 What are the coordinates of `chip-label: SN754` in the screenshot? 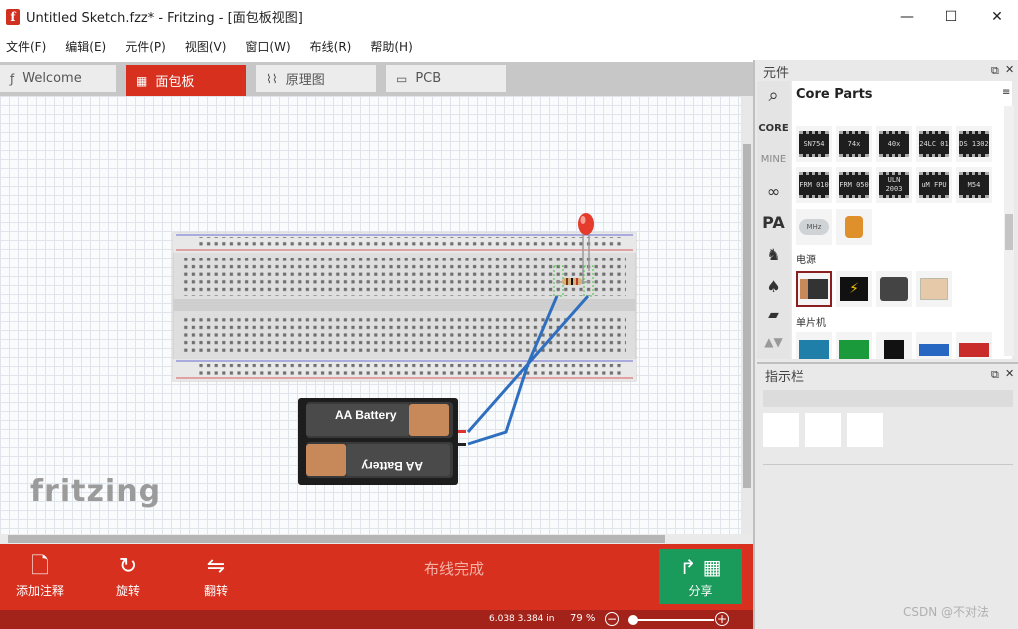 It's located at (814, 144).